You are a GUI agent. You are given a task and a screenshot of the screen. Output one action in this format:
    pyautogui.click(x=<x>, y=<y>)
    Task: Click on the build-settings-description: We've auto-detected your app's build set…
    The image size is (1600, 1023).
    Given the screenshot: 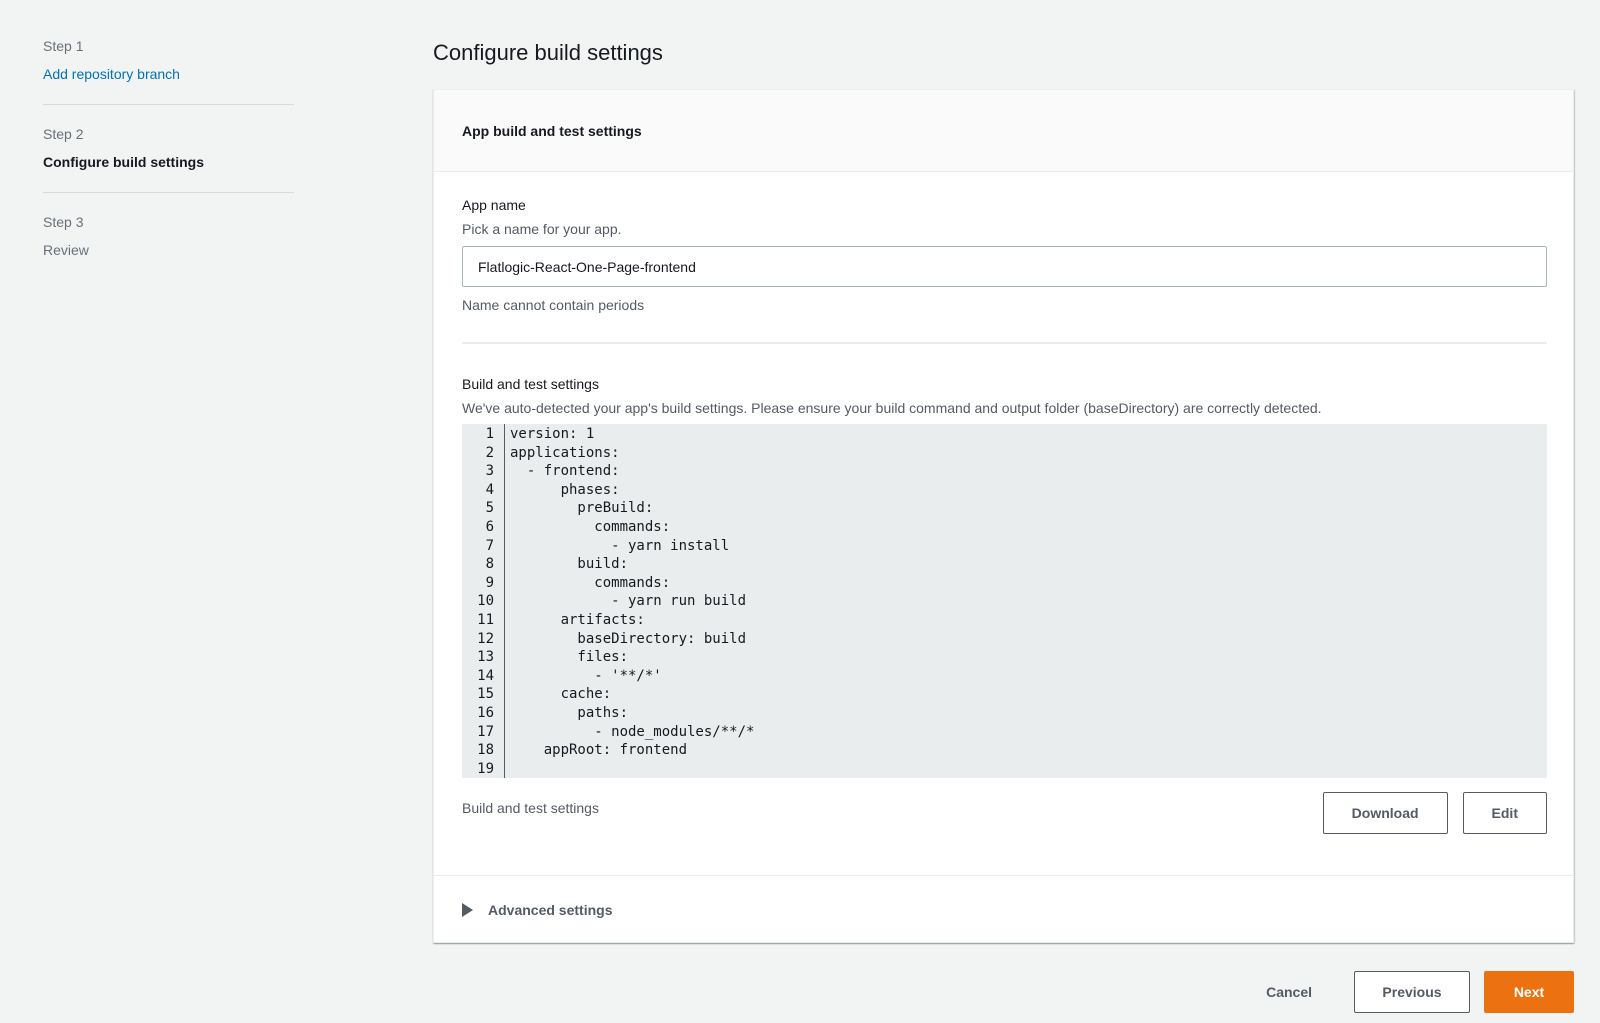 What is the action you would take?
    pyautogui.click(x=892, y=408)
    